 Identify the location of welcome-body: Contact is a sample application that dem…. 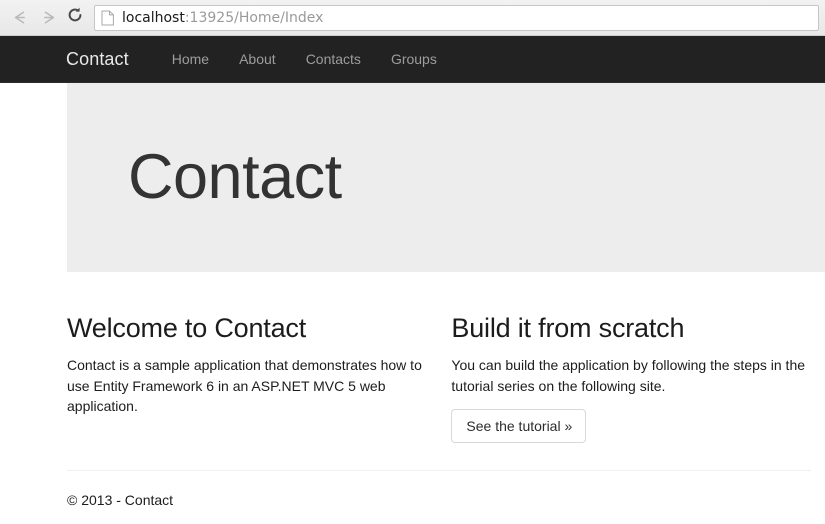
(244, 386).